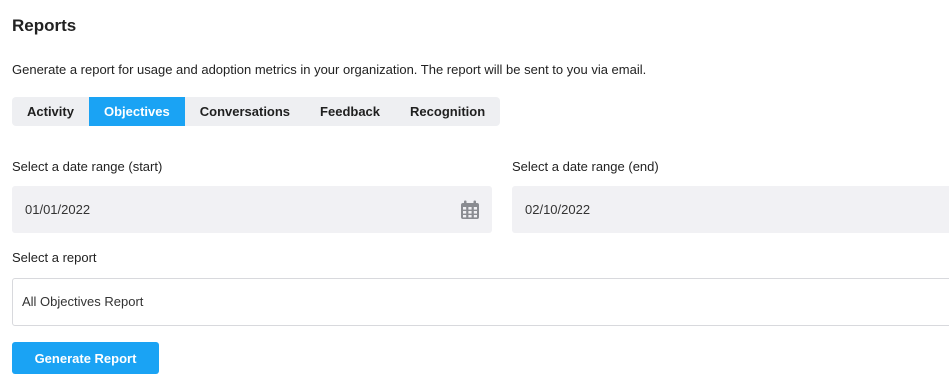 The image size is (949, 390). What do you see at coordinates (558, 209) in the screenshot?
I see `end-date-value: 02/10/2022` at bounding box center [558, 209].